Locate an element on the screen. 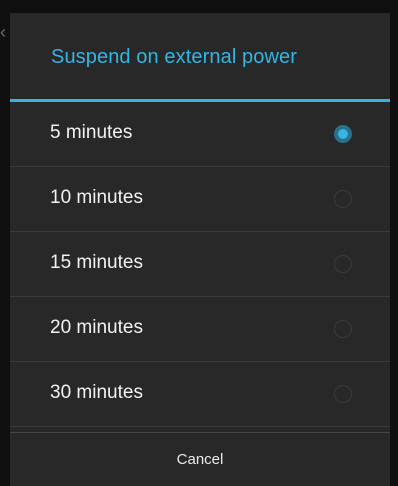 The height and width of the screenshot is (486, 398). option-label: 30 minutes is located at coordinates (96, 392).